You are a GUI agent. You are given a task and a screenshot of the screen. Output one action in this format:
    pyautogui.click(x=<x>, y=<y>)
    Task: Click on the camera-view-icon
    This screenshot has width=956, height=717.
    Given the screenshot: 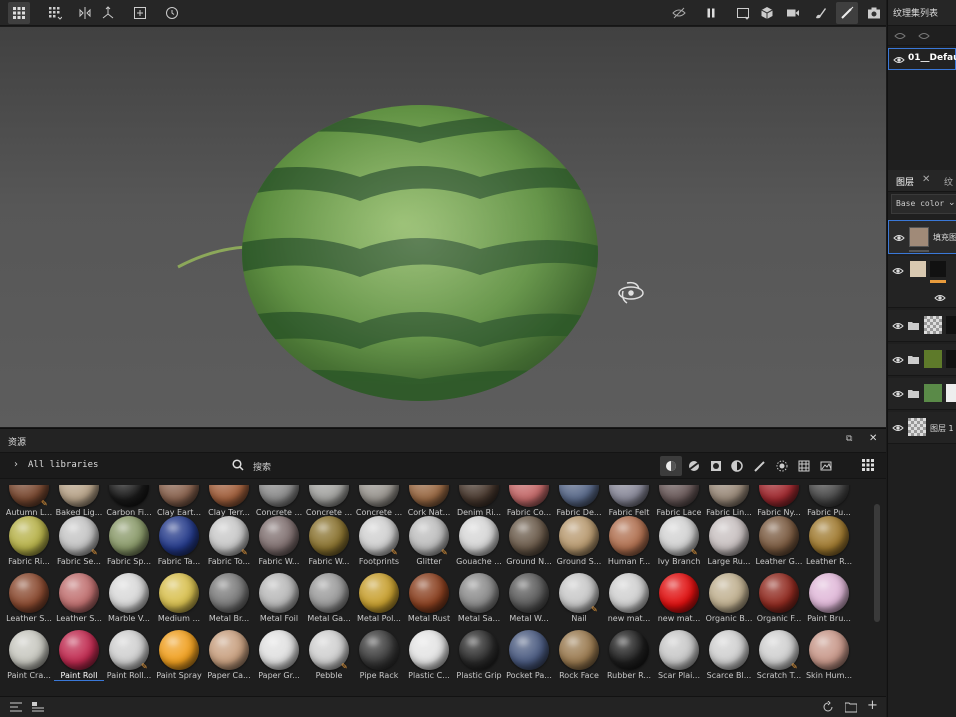 What is the action you would take?
    pyautogui.click(x=743, y=13)
    